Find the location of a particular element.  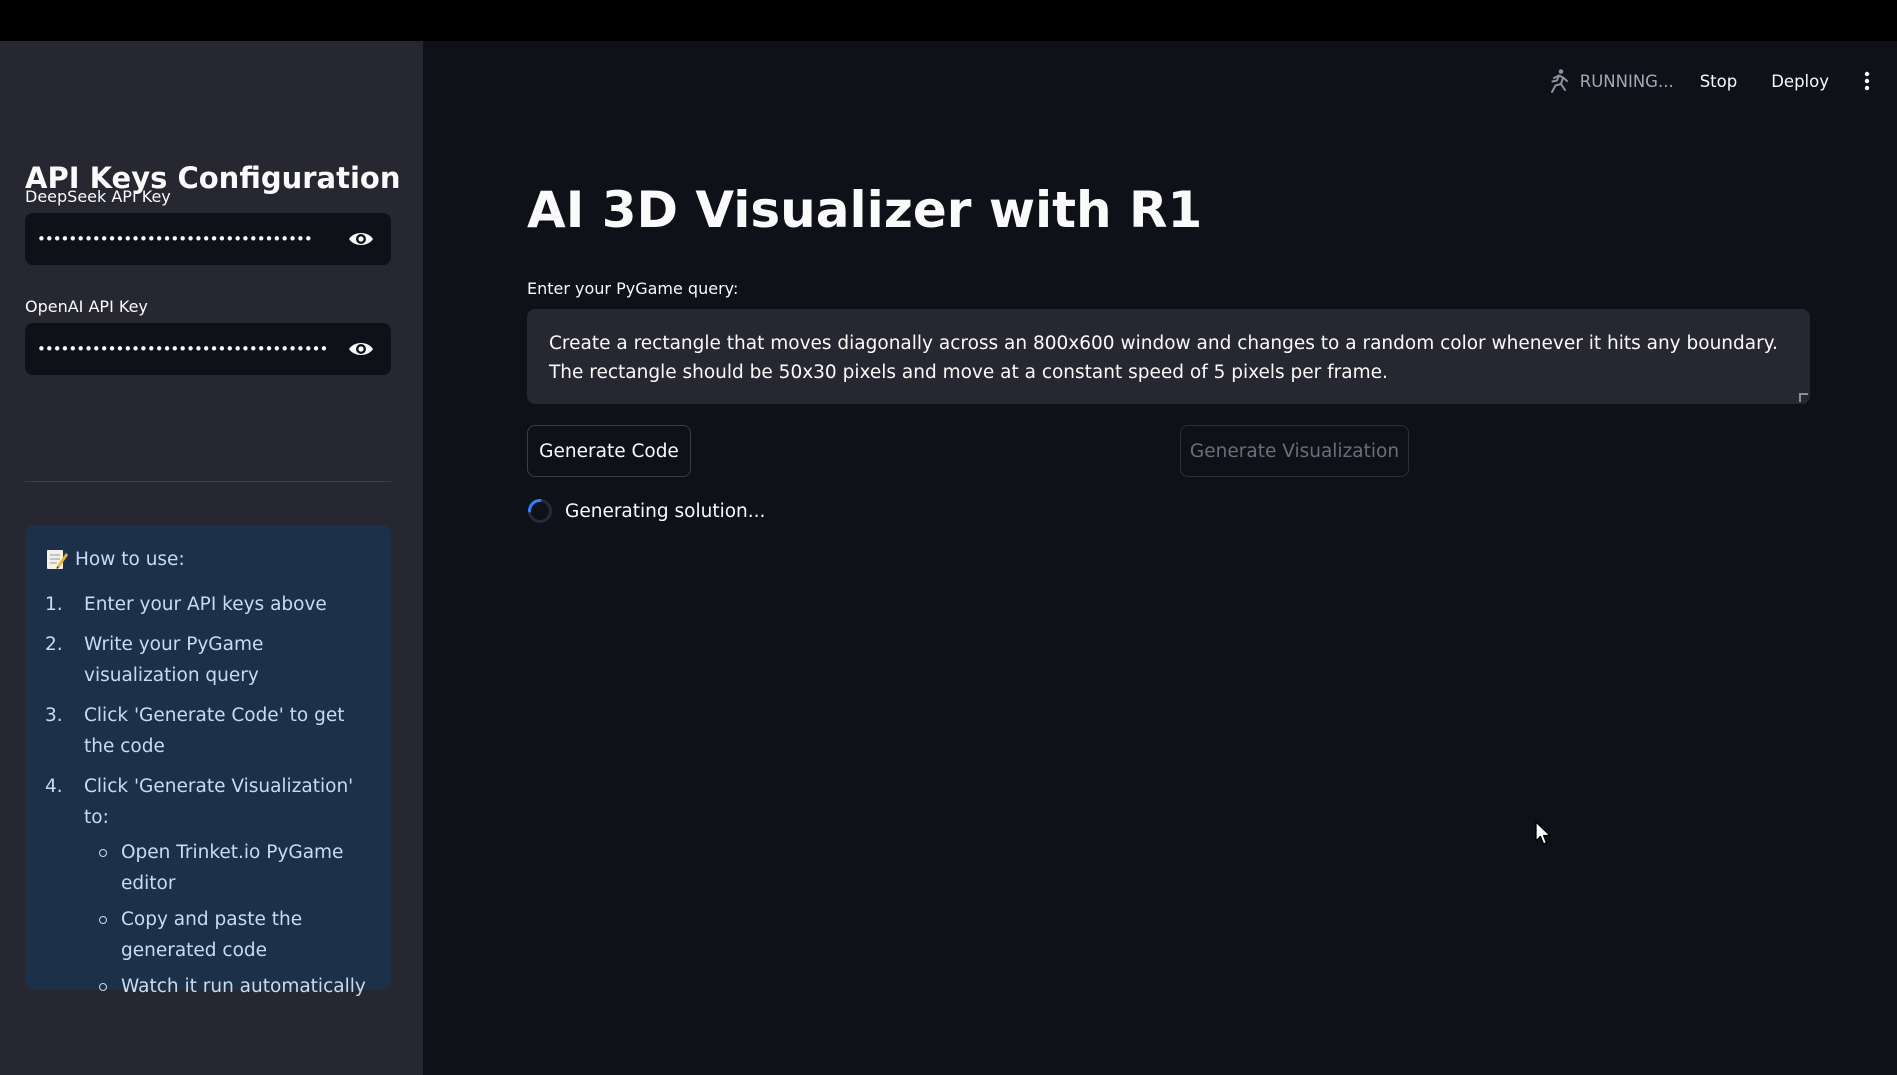

memo-icon is located at coordinates (57, 559).